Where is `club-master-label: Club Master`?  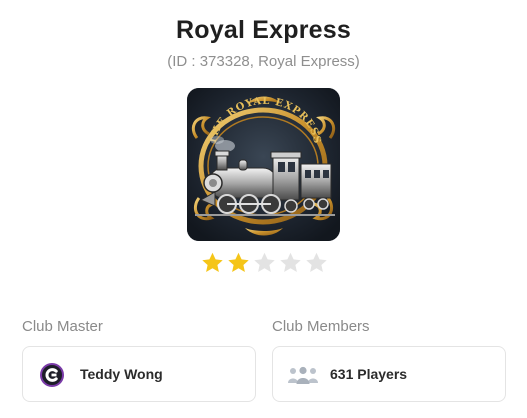 club-master-label: Club Master is located at coordinates (62, 326).